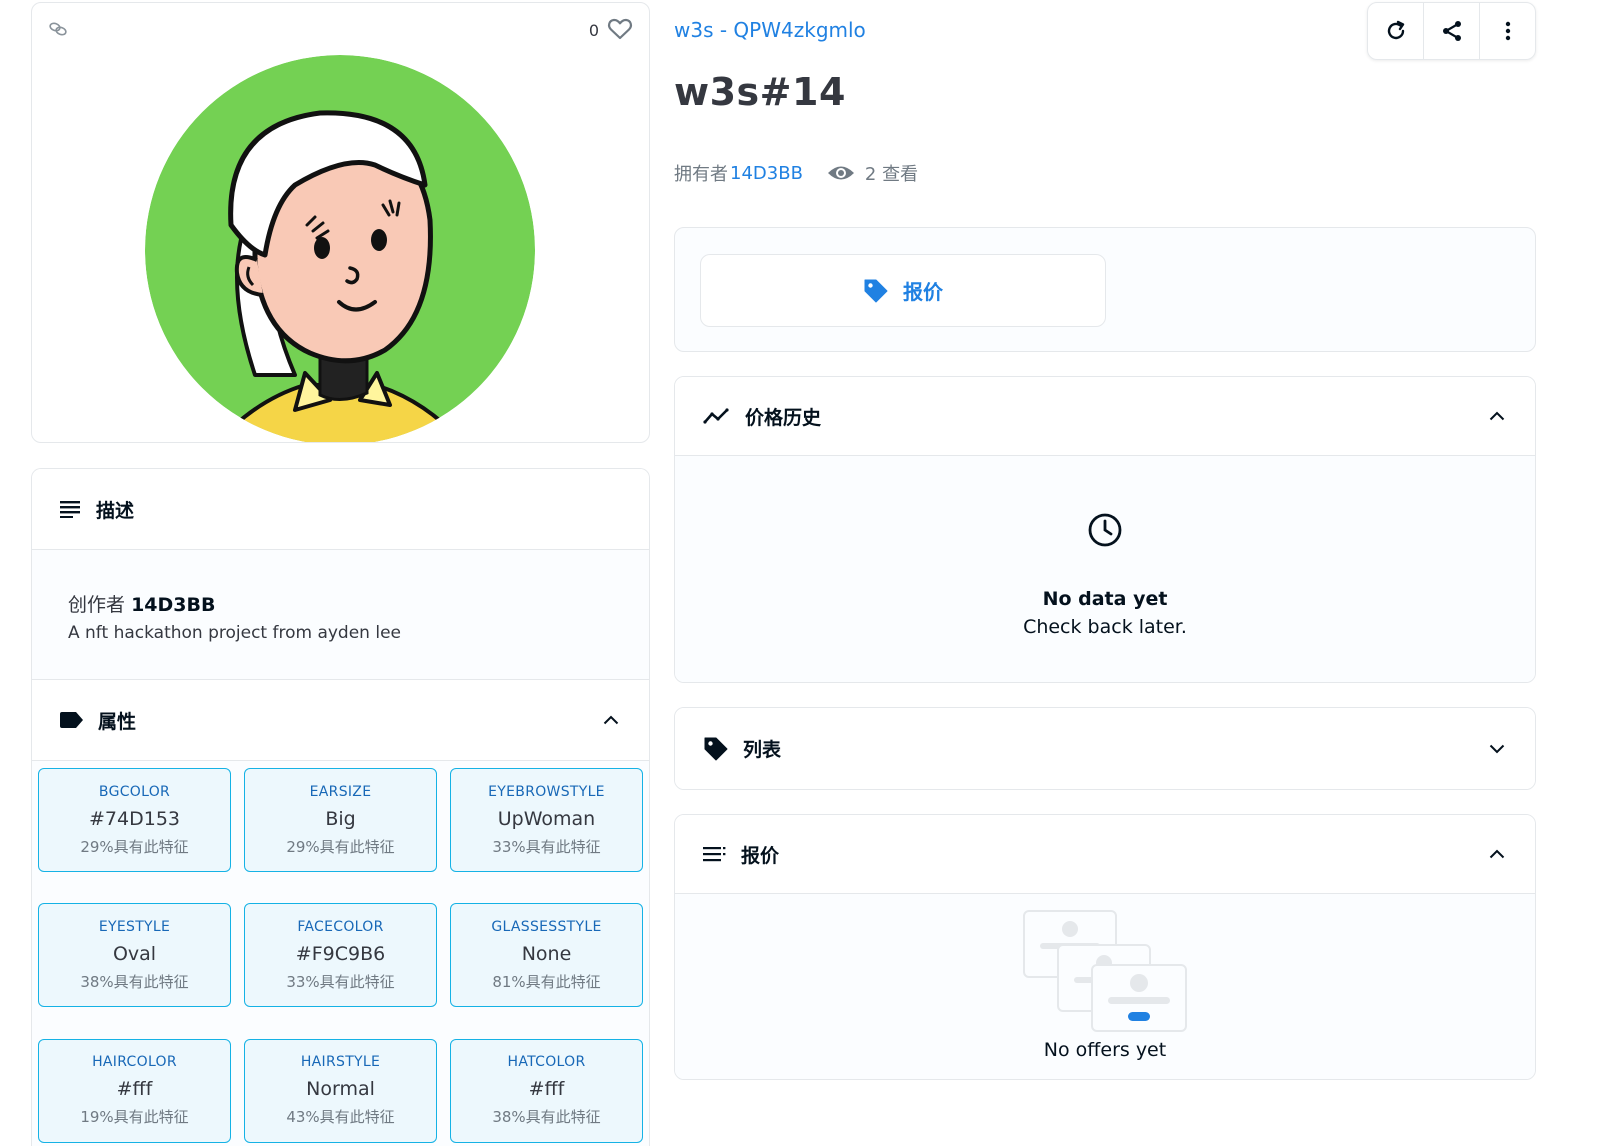 The width and height of the screenshot is (1615, 1146). Describe the element at coordinates (762, 750) in the screenshot. I see `listings-title: 列表` at that location.